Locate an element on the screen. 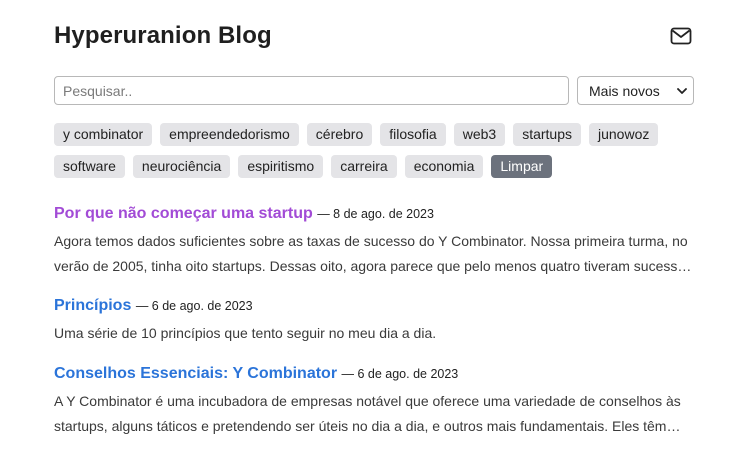 The image size is (751, 452). sort-select: Mais novos is located at coordinates (635, 90).